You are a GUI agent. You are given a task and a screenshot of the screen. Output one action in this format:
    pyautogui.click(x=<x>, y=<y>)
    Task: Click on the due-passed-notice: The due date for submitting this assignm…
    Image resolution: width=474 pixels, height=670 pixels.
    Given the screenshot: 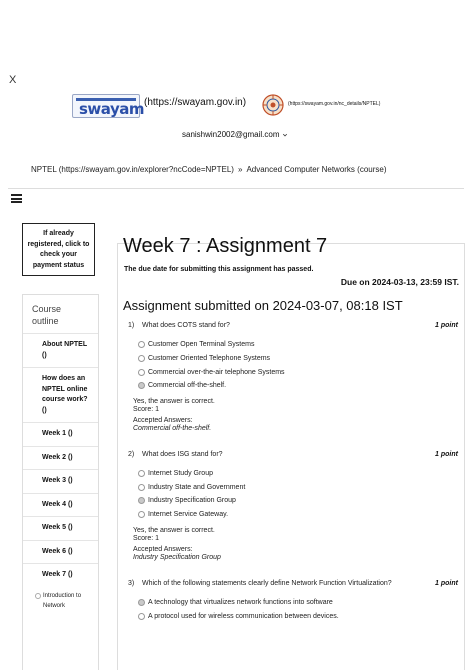 What is the action you would take?
    pyautogui.click(x=219, y=269)
    